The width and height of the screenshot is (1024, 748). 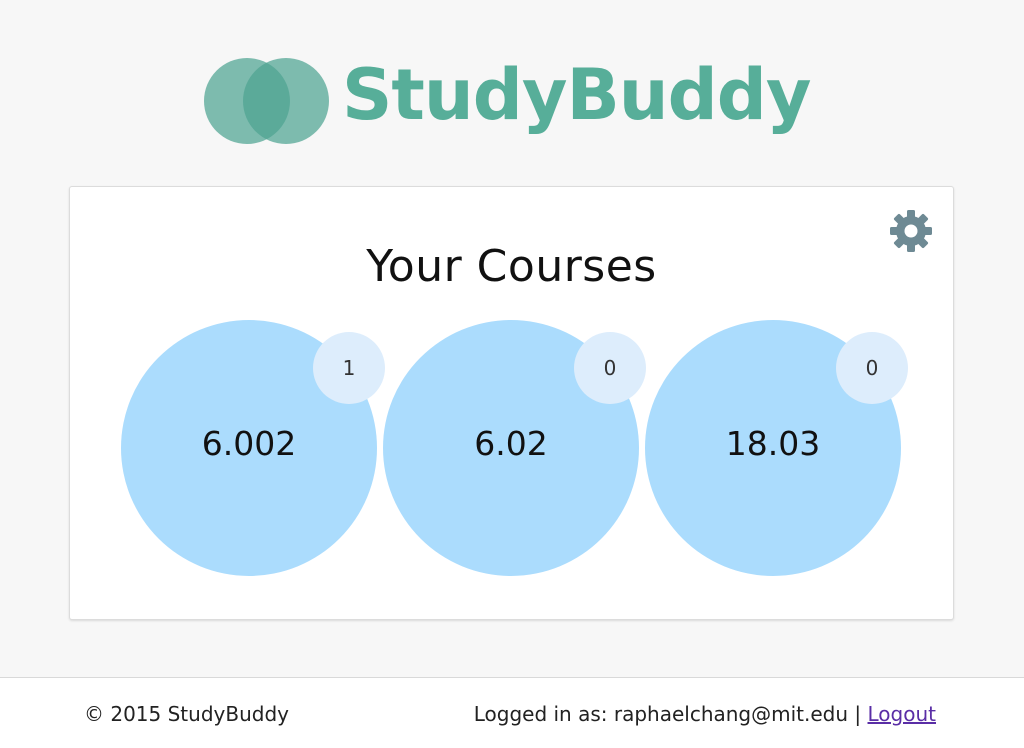 I want to click on logged-in-as-text: Logged in as: raphaelchang@mit.edu, so click(x=661, y=714).